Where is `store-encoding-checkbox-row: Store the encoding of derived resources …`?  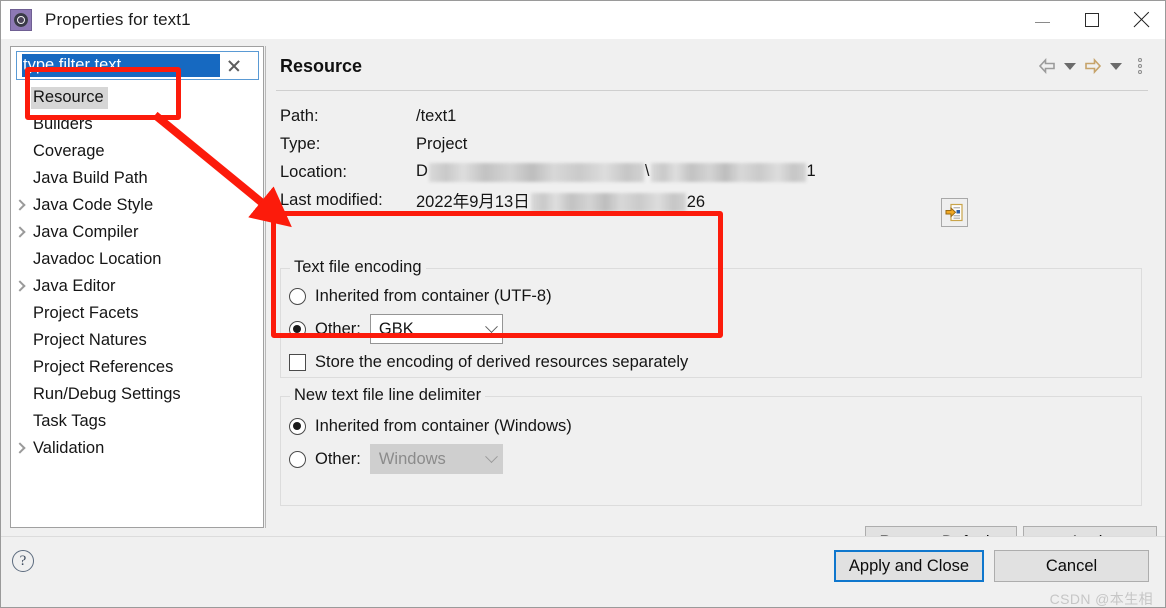 store-encoding-checkbox-row: Store the encoding of derived resources … is located at coordinates (709, 362).